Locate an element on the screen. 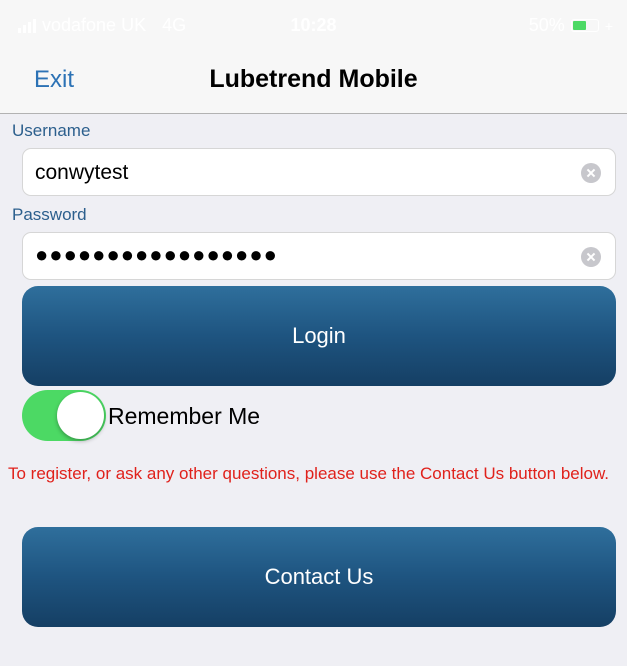  status-right: 50% + is located at coordinates (571, 25).